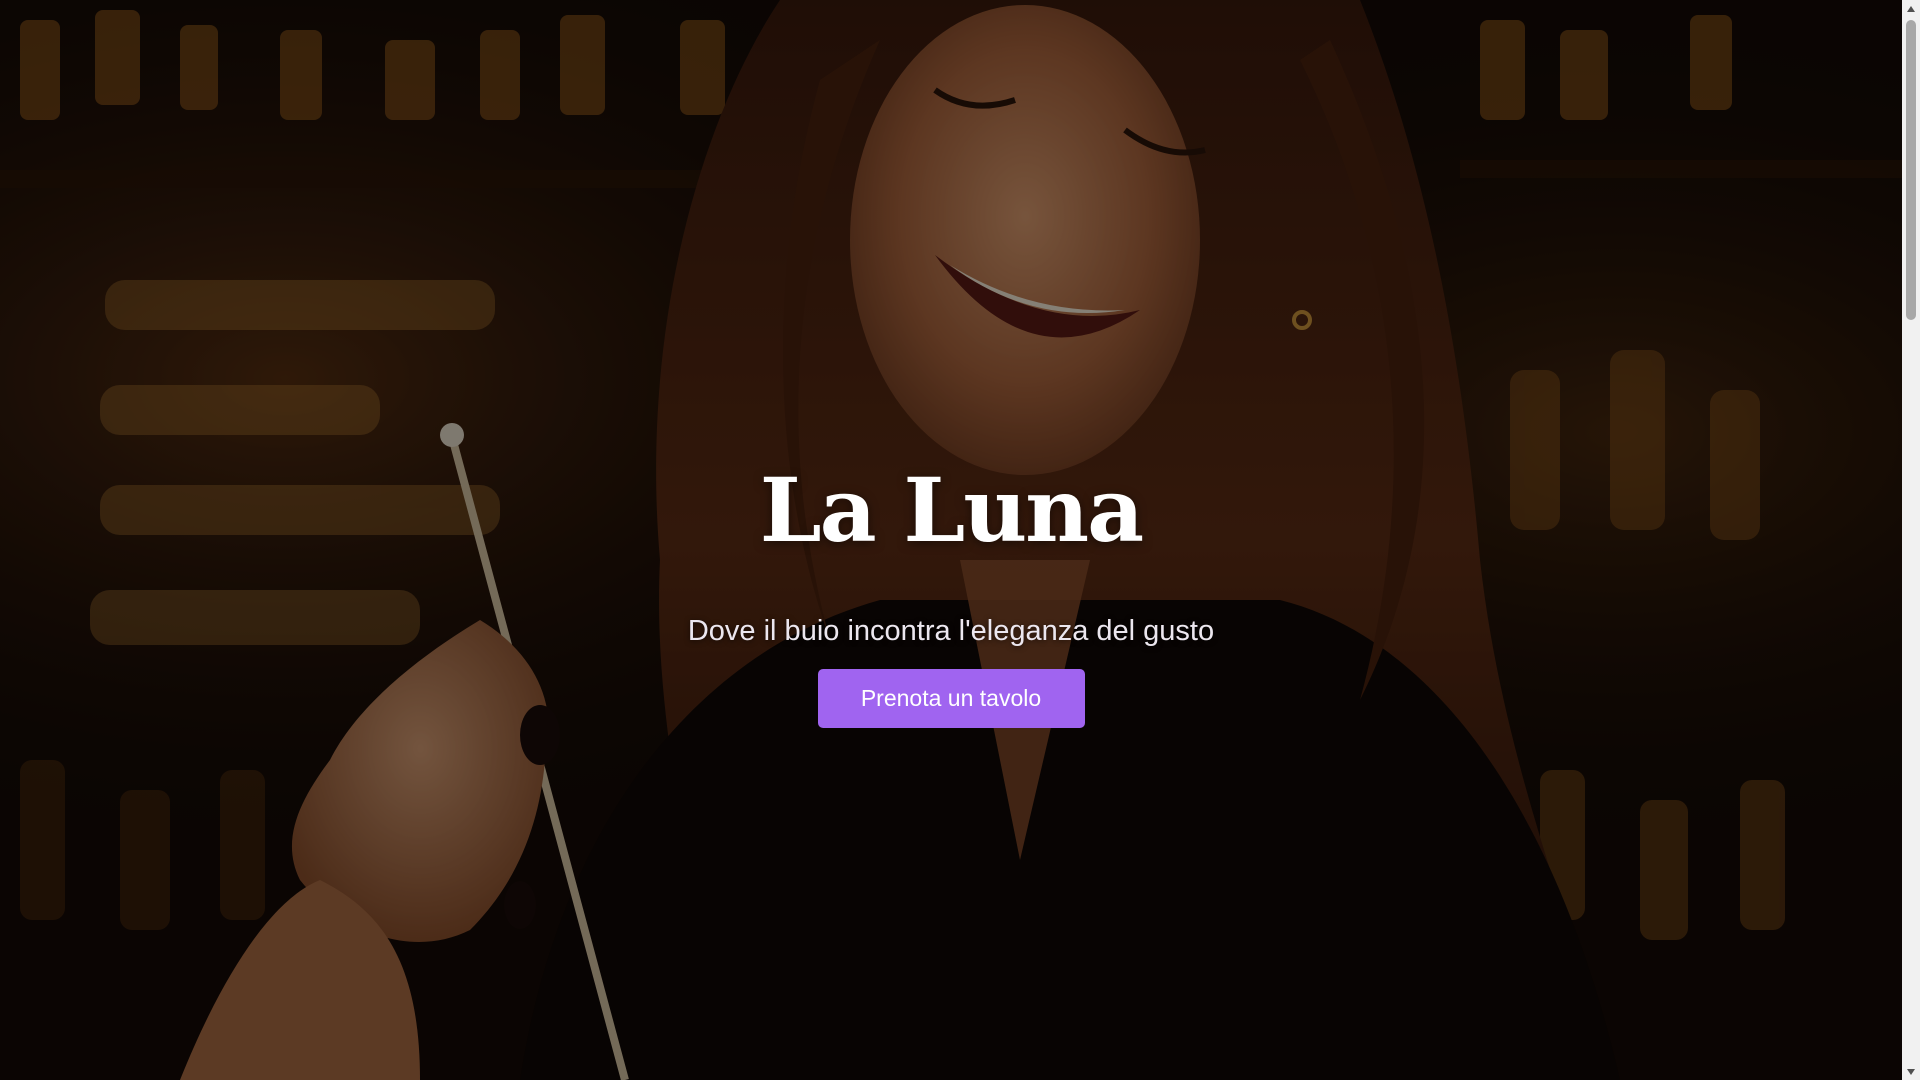 The height and width of the screenshot is (1080, 1920). What do you see at coordinates (1911, 540) in the screenshot?
I see `vertical-scrollbar` at bounding box center [1911, 540].